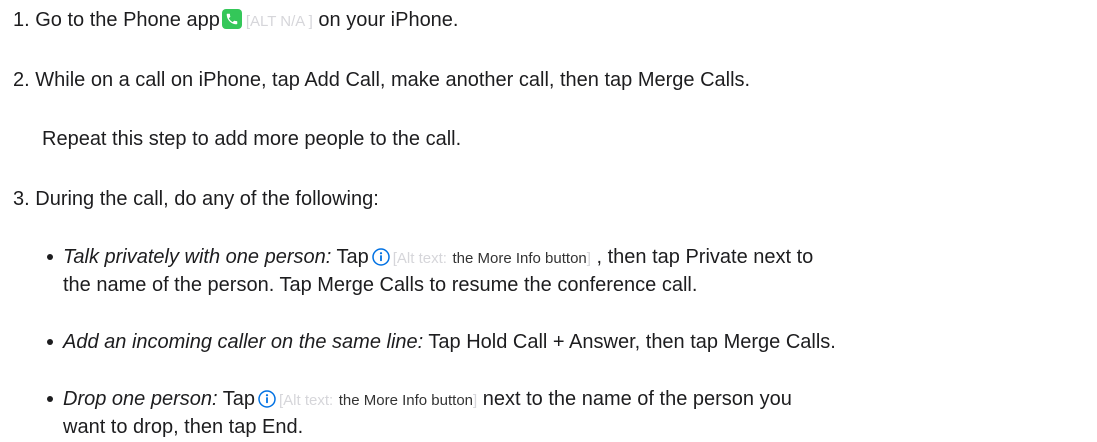 The height and width of the screenshot is (442, 1097). Describe the element at coordinates (705, 257) in the screenshot. I see `bullet-text-after: , then tap Private next to` at that location.